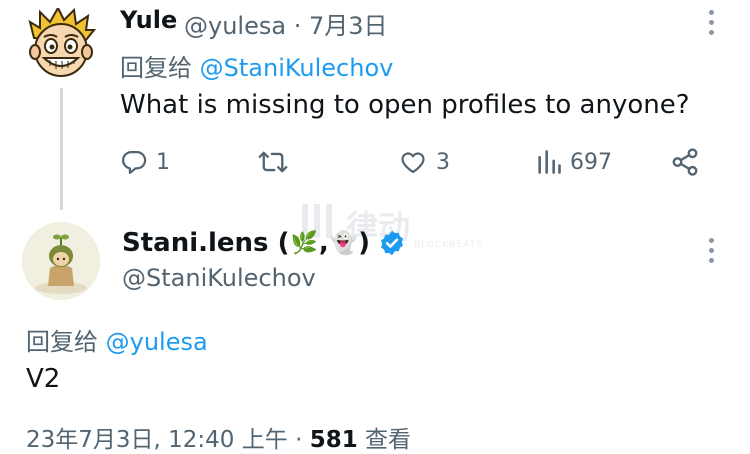 The width and height of the screenshot is (750, 454). Describe the element at coordinates (333, 440) in the screenshot. I see `tweet2-views-count: 581` at that location.